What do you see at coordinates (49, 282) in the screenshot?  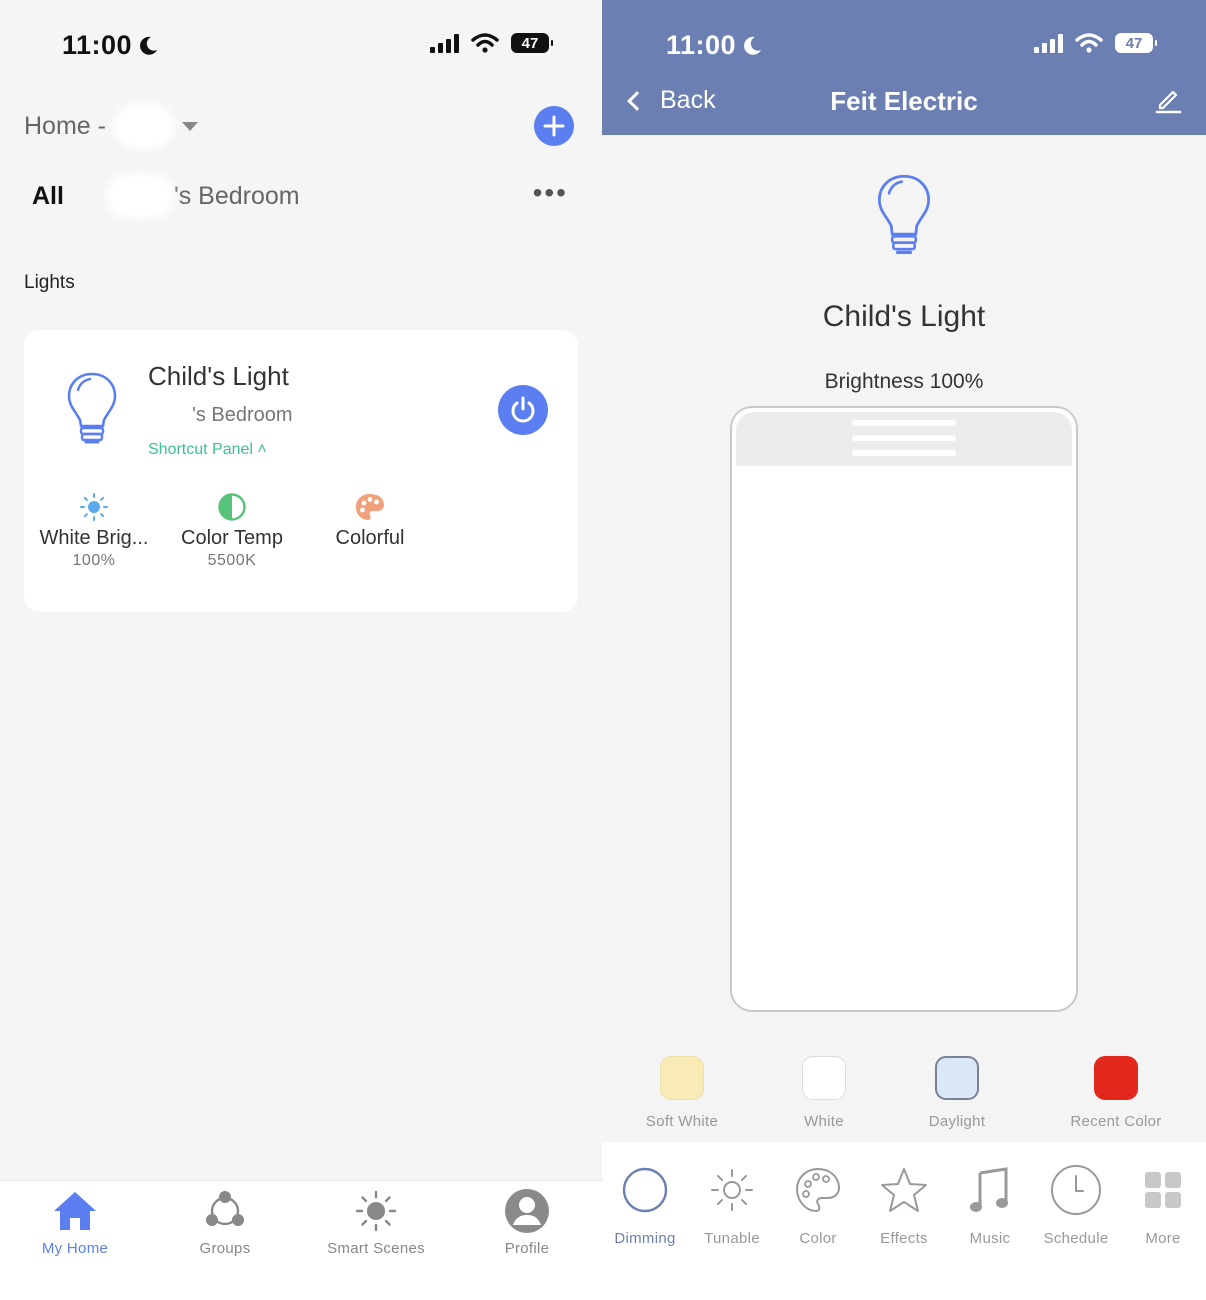 I see `section-title: Lights` at bounding box center [49, 282].